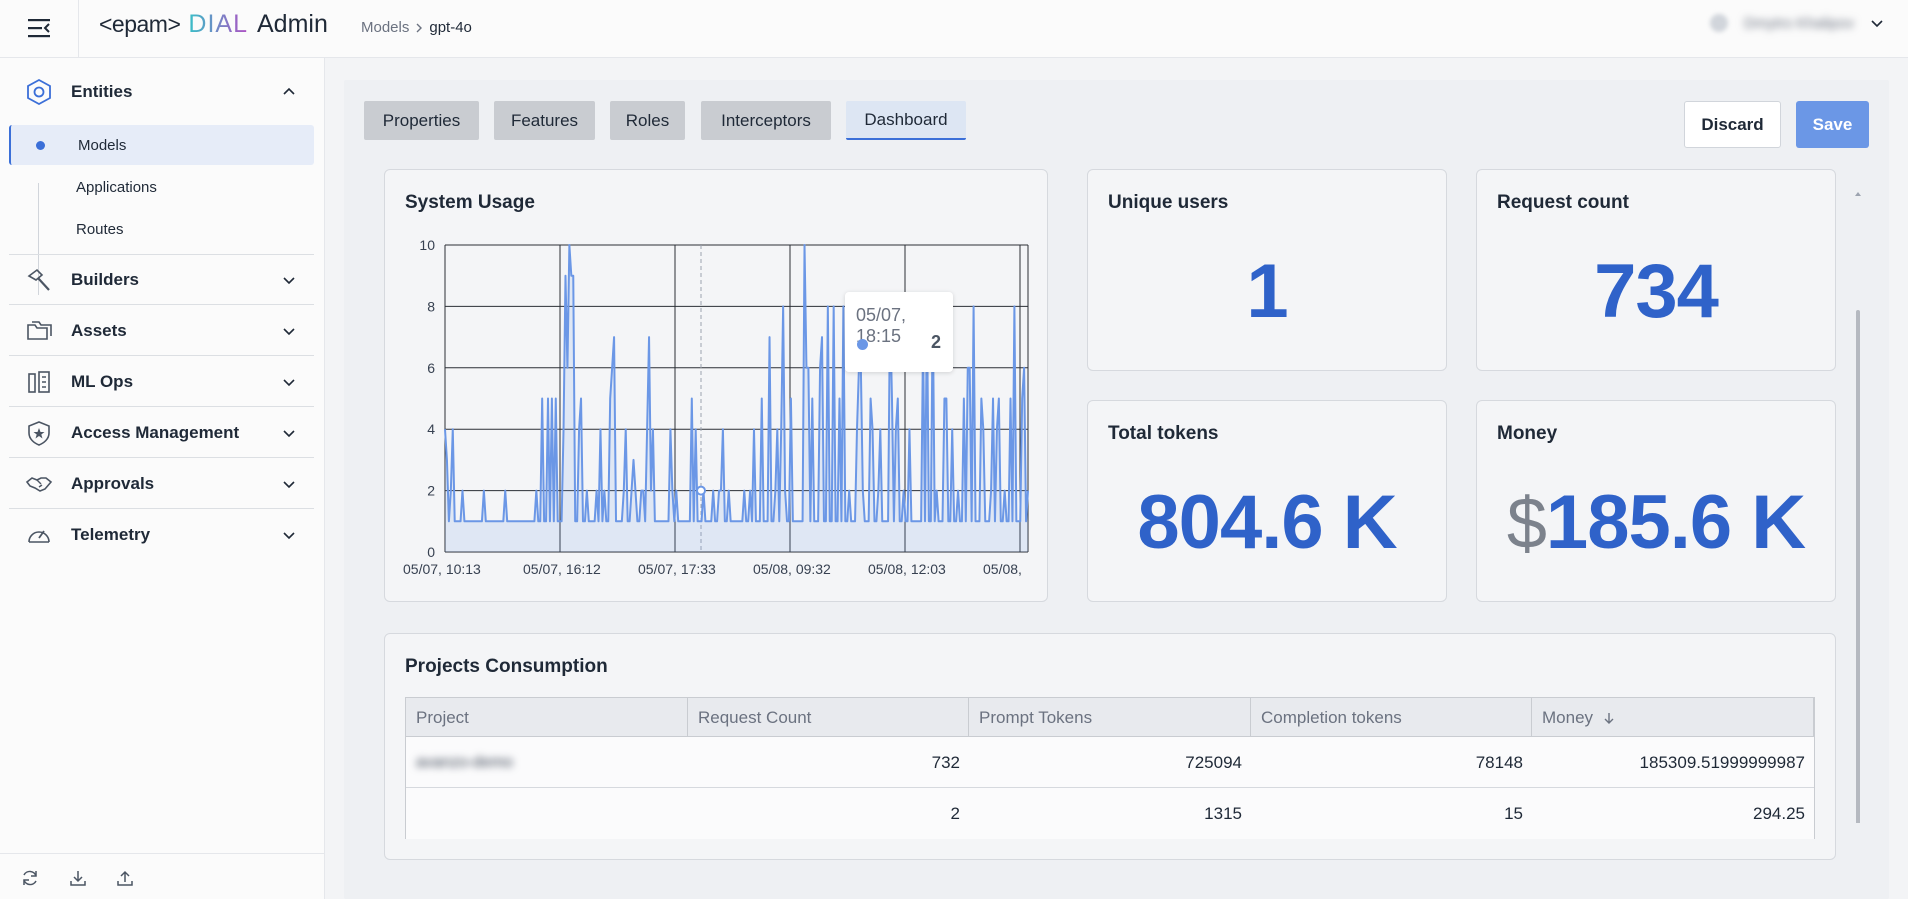  I want to click on unique-users-card: Unique users 1, so click(1267, 270).